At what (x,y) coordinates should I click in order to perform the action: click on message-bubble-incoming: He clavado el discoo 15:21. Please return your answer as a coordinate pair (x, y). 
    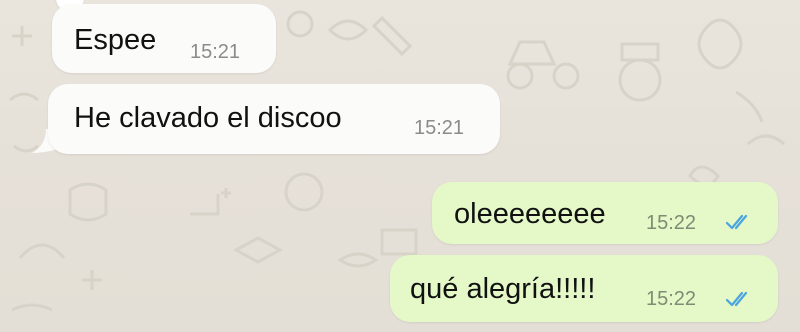
    Looking at the image, I should click on (274, 119).